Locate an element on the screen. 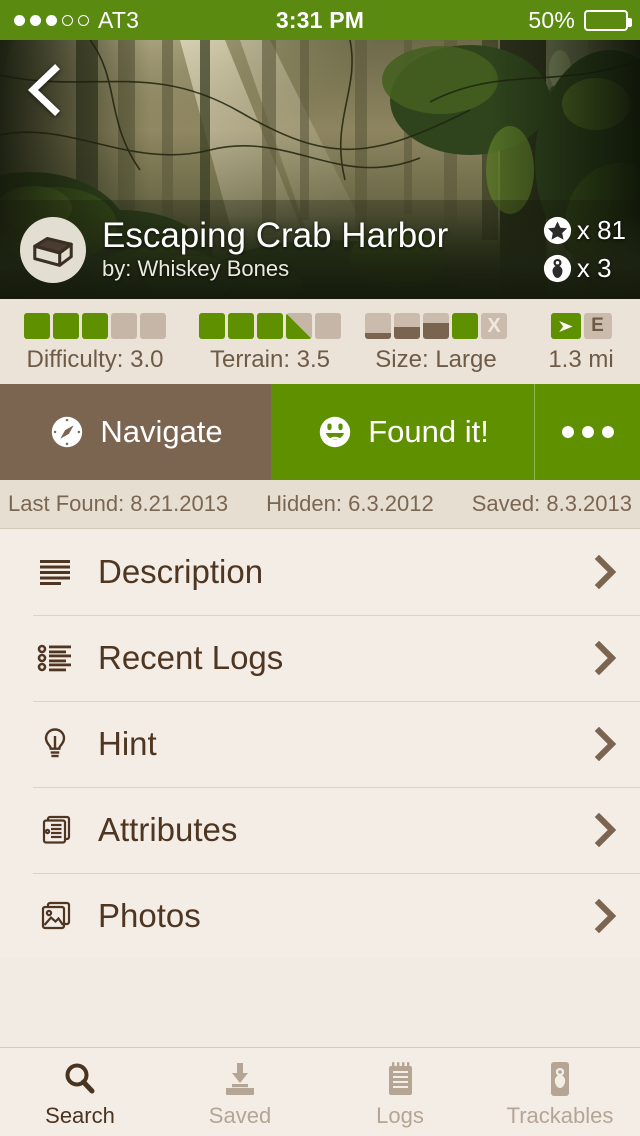  more-actions-button is located at coordinates (587, 432).